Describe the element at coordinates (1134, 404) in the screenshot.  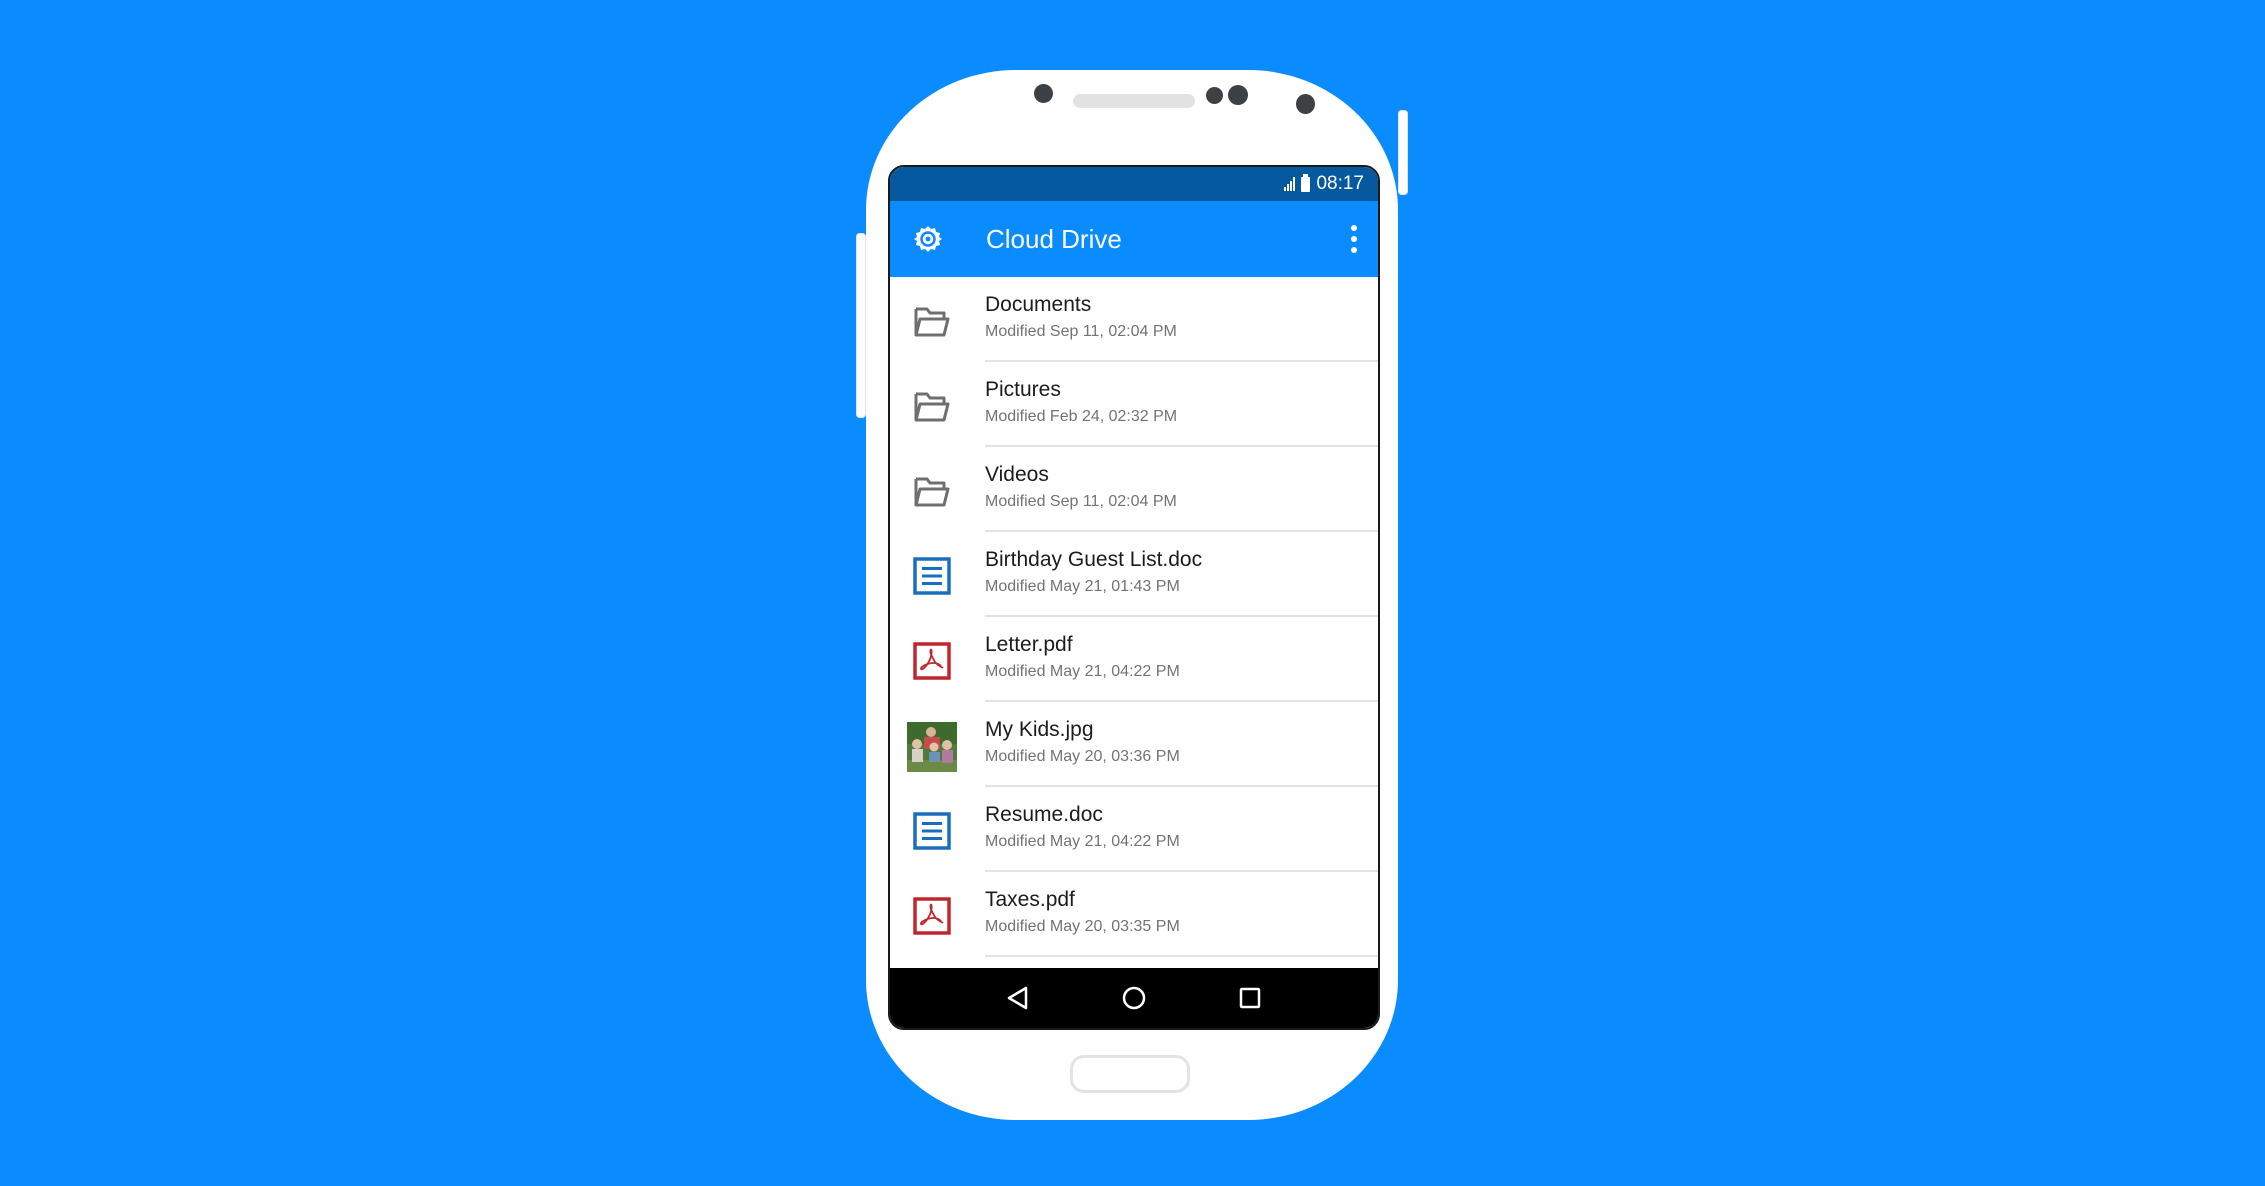
I see `file-list-item: Pictures Modified Feb 24, 02:32 PM` at that location.